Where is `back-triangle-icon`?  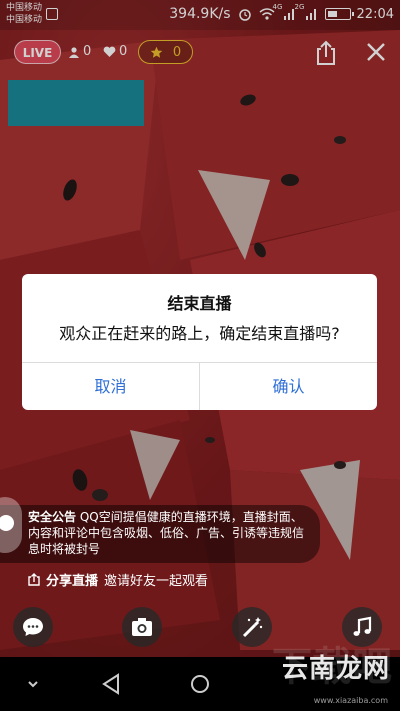 back-triangle-icon is located at coordinates (110, 684).